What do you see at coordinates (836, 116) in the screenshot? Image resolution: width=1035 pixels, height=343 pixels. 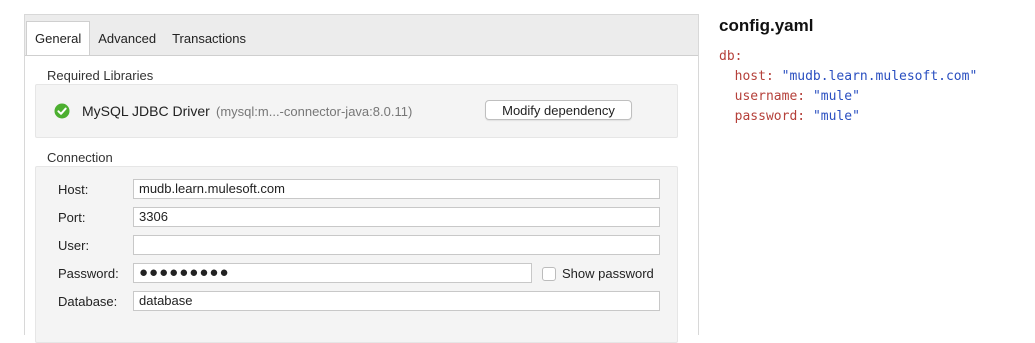 I see `yaml-password-value: "mule"` at bounding box center [836, 116].